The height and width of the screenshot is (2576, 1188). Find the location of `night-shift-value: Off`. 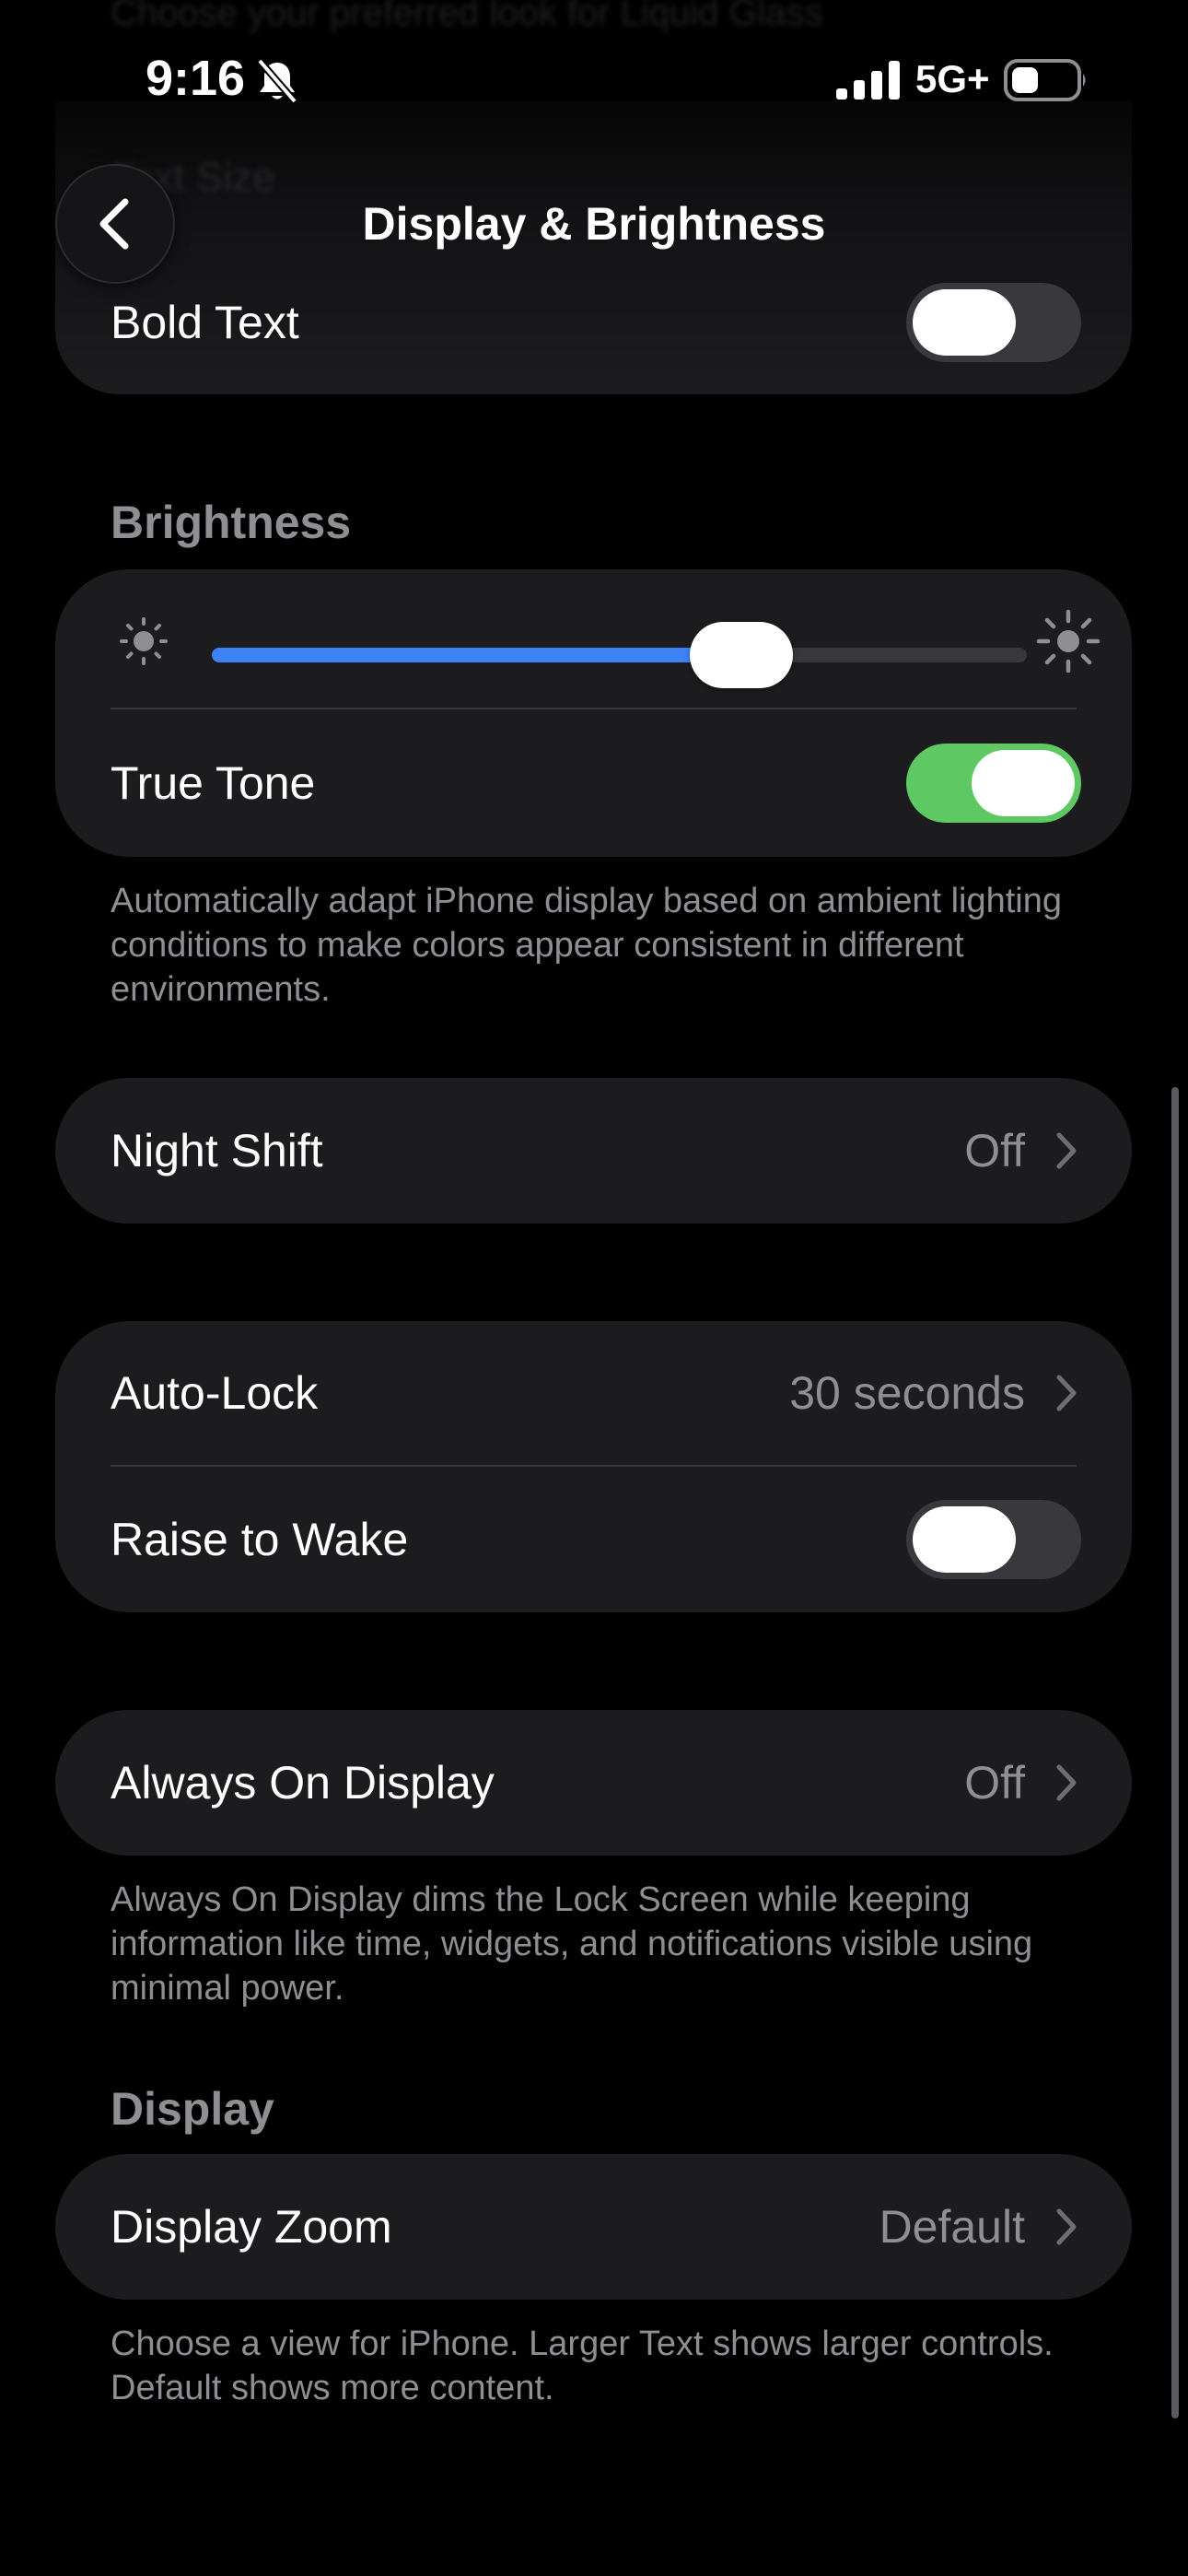

night-shift-value: Off is located at coordinates (995, 1151).